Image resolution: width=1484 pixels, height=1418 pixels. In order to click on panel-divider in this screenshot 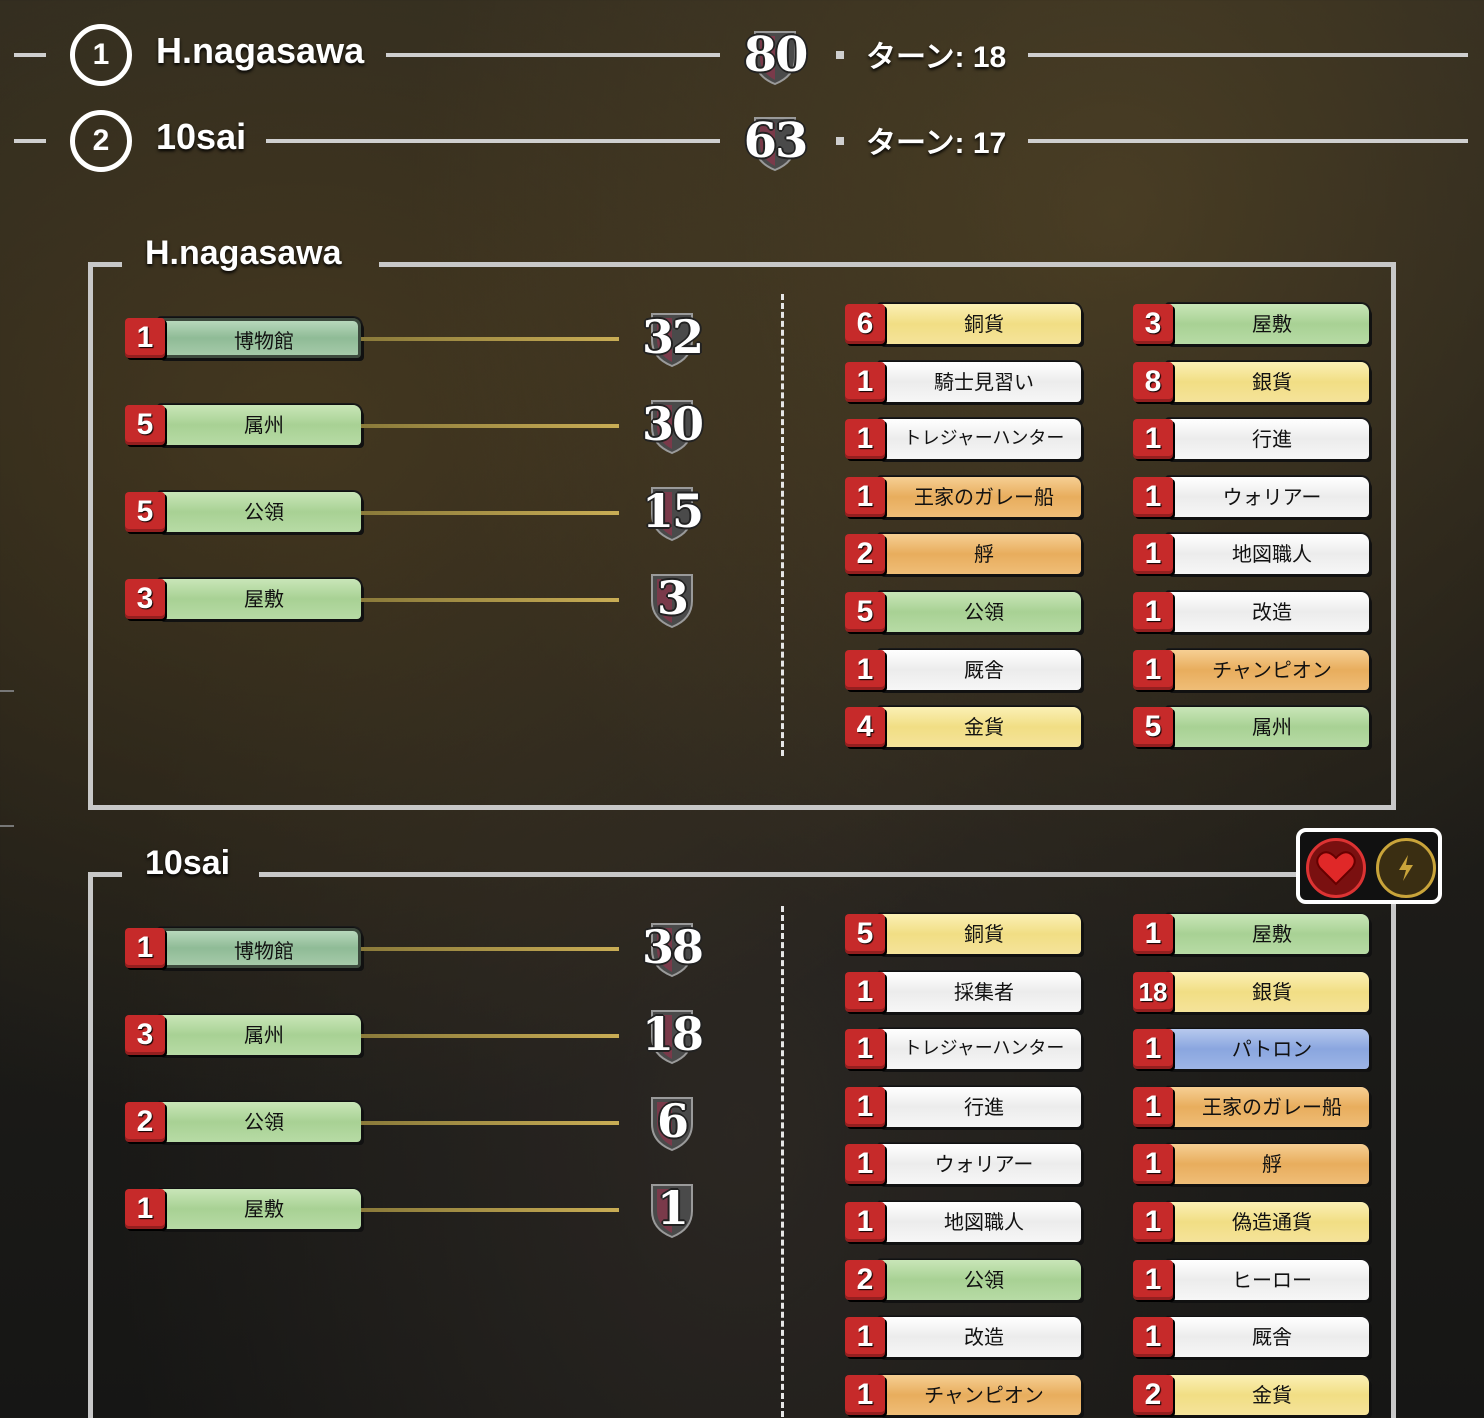, I will do `click(782, 525)`.